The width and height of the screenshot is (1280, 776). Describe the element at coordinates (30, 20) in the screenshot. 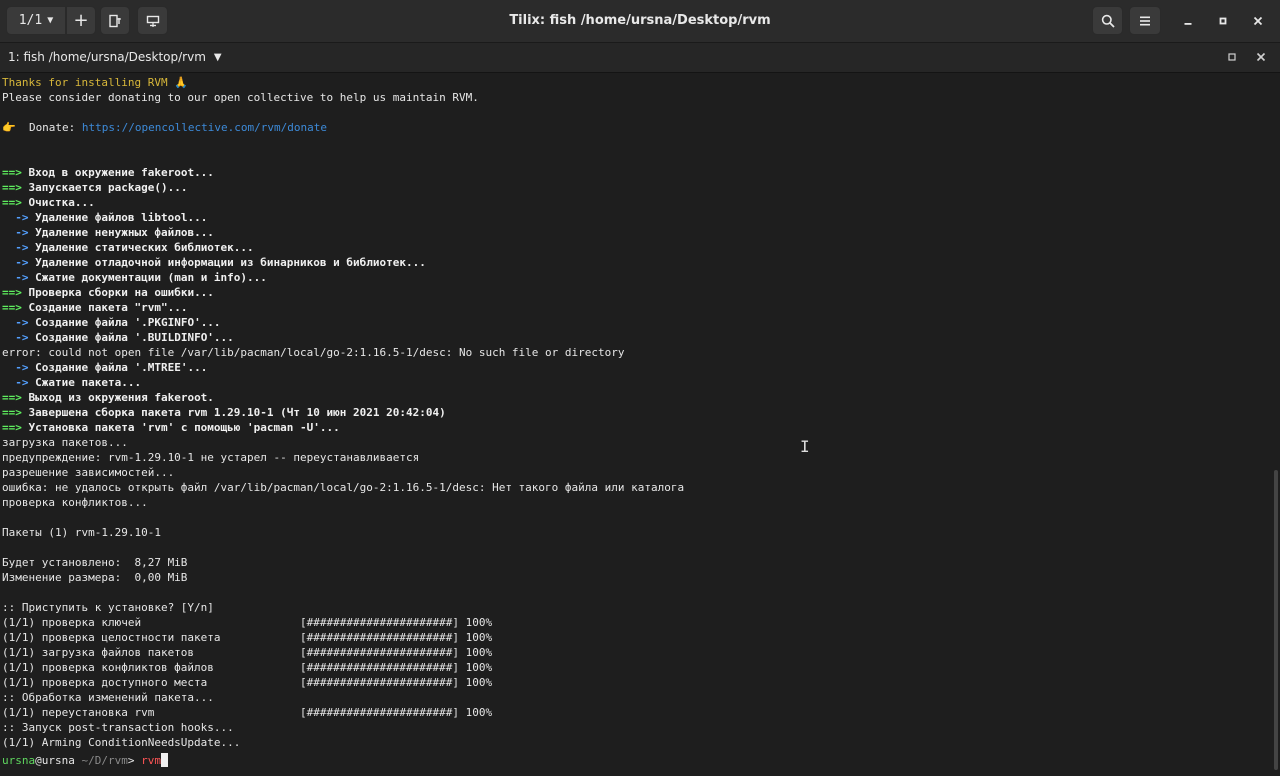

I see `session-label: 1/1` at that location.